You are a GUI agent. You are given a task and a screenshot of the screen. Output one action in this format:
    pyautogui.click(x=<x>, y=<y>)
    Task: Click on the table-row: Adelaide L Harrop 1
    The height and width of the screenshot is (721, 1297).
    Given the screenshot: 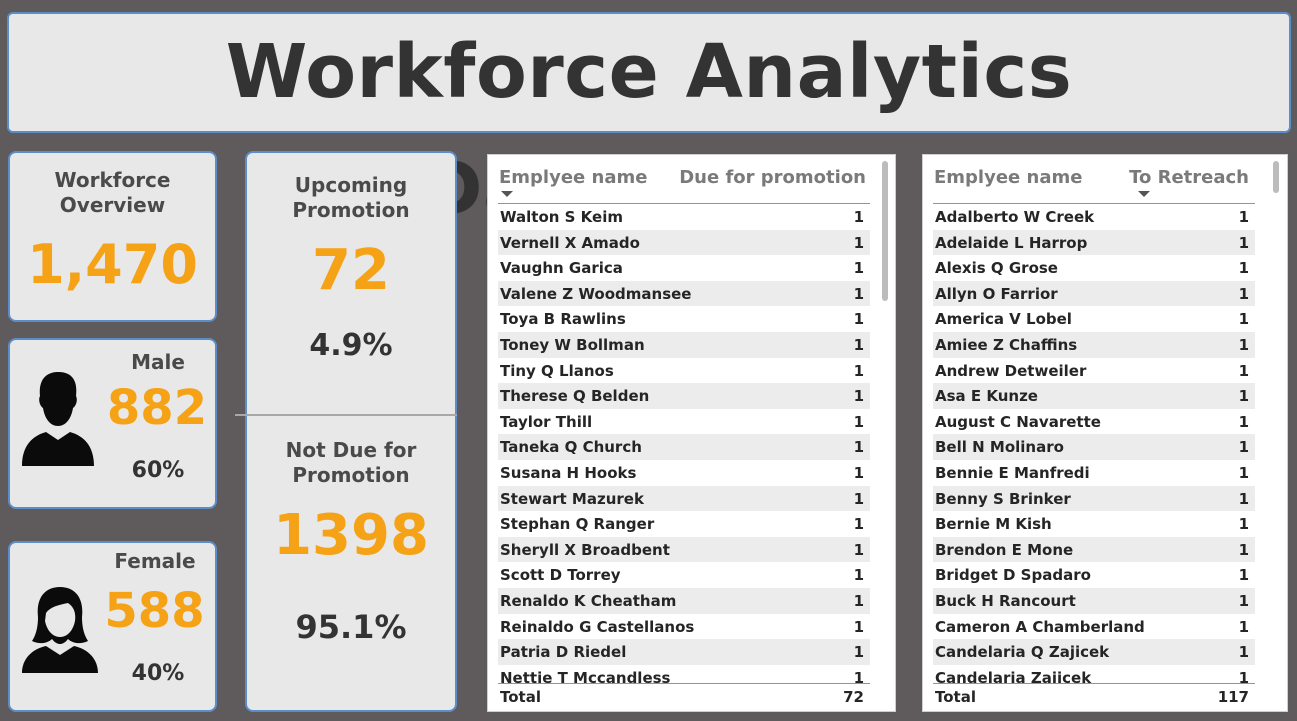 What is the action you would take?
    pyautogui.click(x=1094, y=242)
    